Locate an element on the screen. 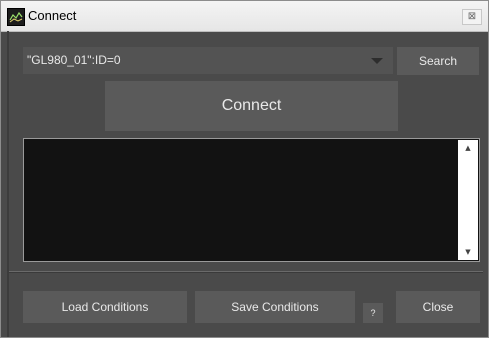 The width and height of the screenshot is (489, 338). connect-button: Connect is located at coordinates (251, 106).